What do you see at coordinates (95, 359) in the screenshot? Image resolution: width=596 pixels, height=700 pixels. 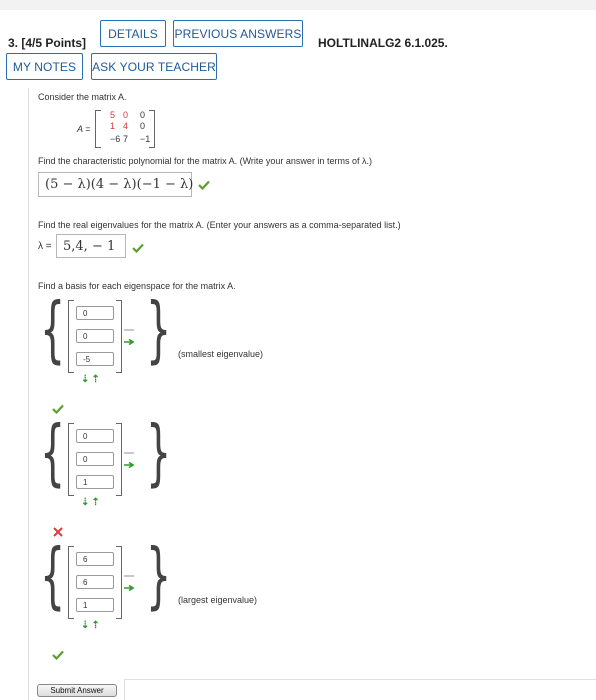 I see `vector-entry-input: -5` at bounding box center [95, 359].